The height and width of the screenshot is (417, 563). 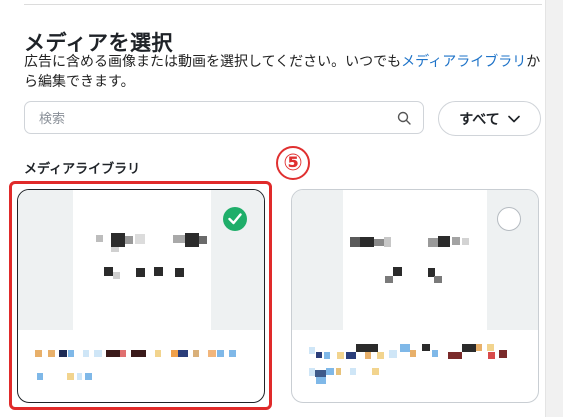 What do you see at coordinates (509, 219) in the screenshot?
I see `unselected-radio-icon` at bounding box center [509, 219].